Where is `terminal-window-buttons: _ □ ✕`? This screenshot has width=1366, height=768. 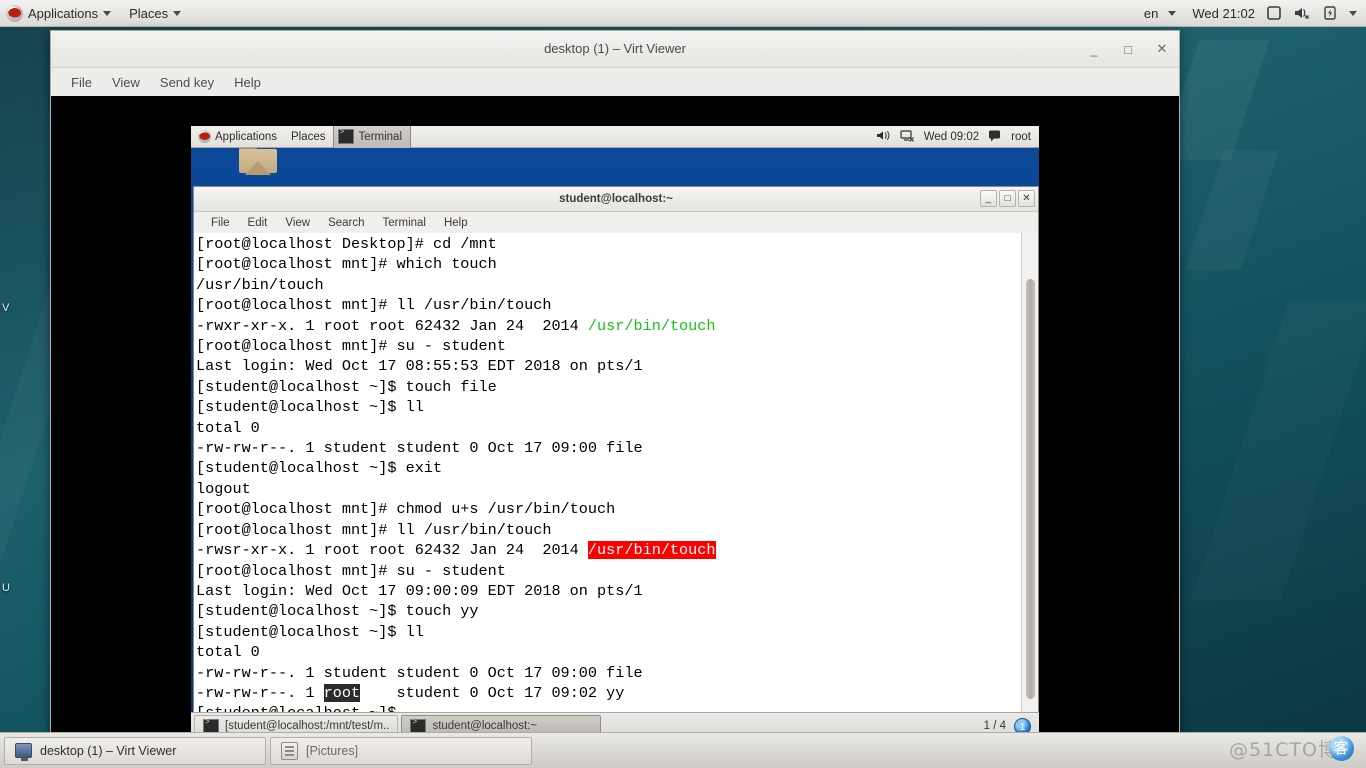 terminal-window-buttons: _ □ ✕ is located at coordinates (1007, 198).